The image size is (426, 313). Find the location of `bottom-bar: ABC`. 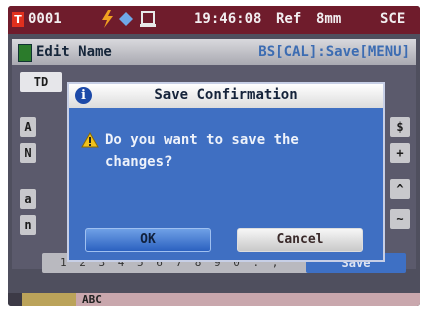

bottom-bar: ABC is located at coordinates (214, 299).